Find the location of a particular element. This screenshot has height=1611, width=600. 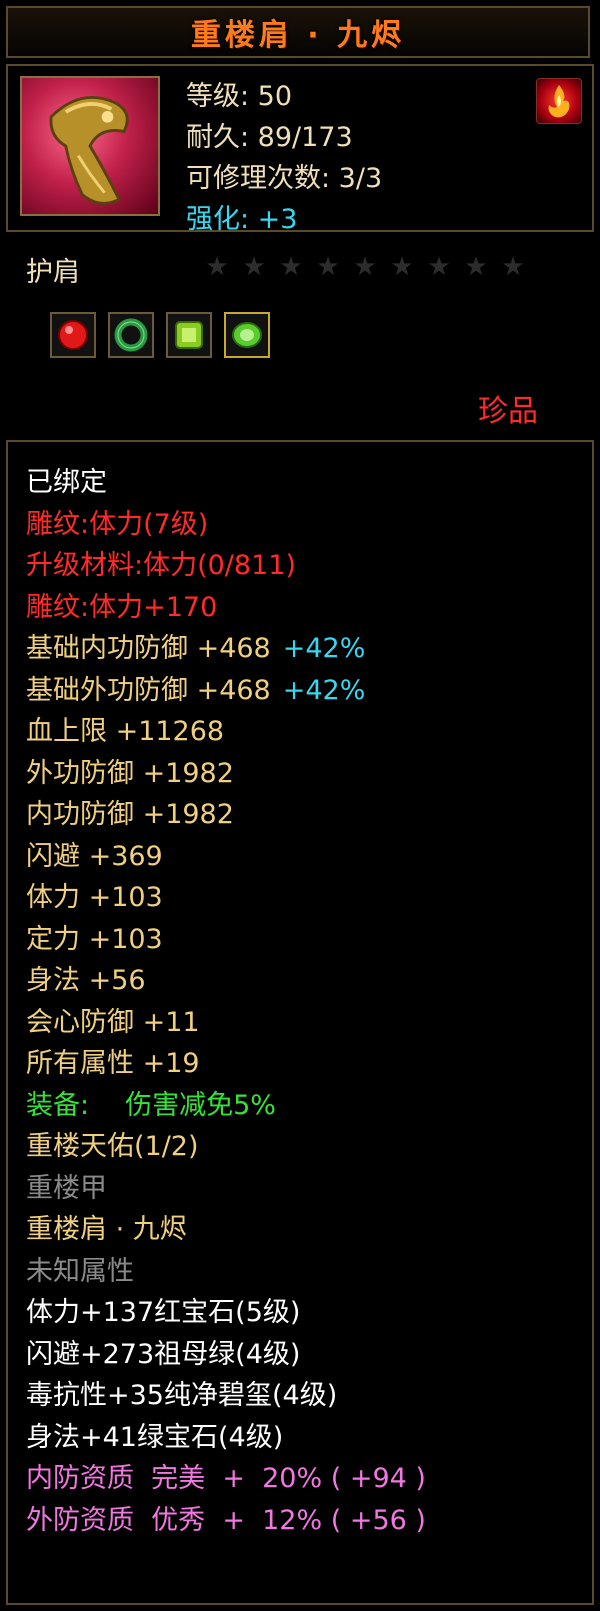

gem-bonus-4: 身法+41绿宝石(4级) is located at coordinates (155, 1437).